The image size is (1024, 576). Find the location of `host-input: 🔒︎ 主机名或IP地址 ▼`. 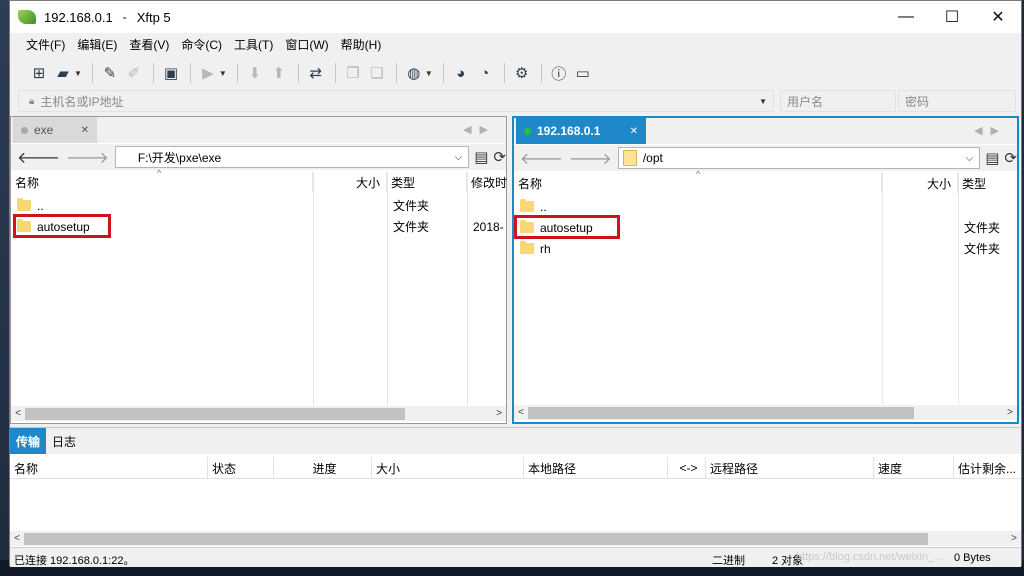

host-input: 🔒︎ 主机名或IP地址 ▼ is located at coordinates (396, 101).